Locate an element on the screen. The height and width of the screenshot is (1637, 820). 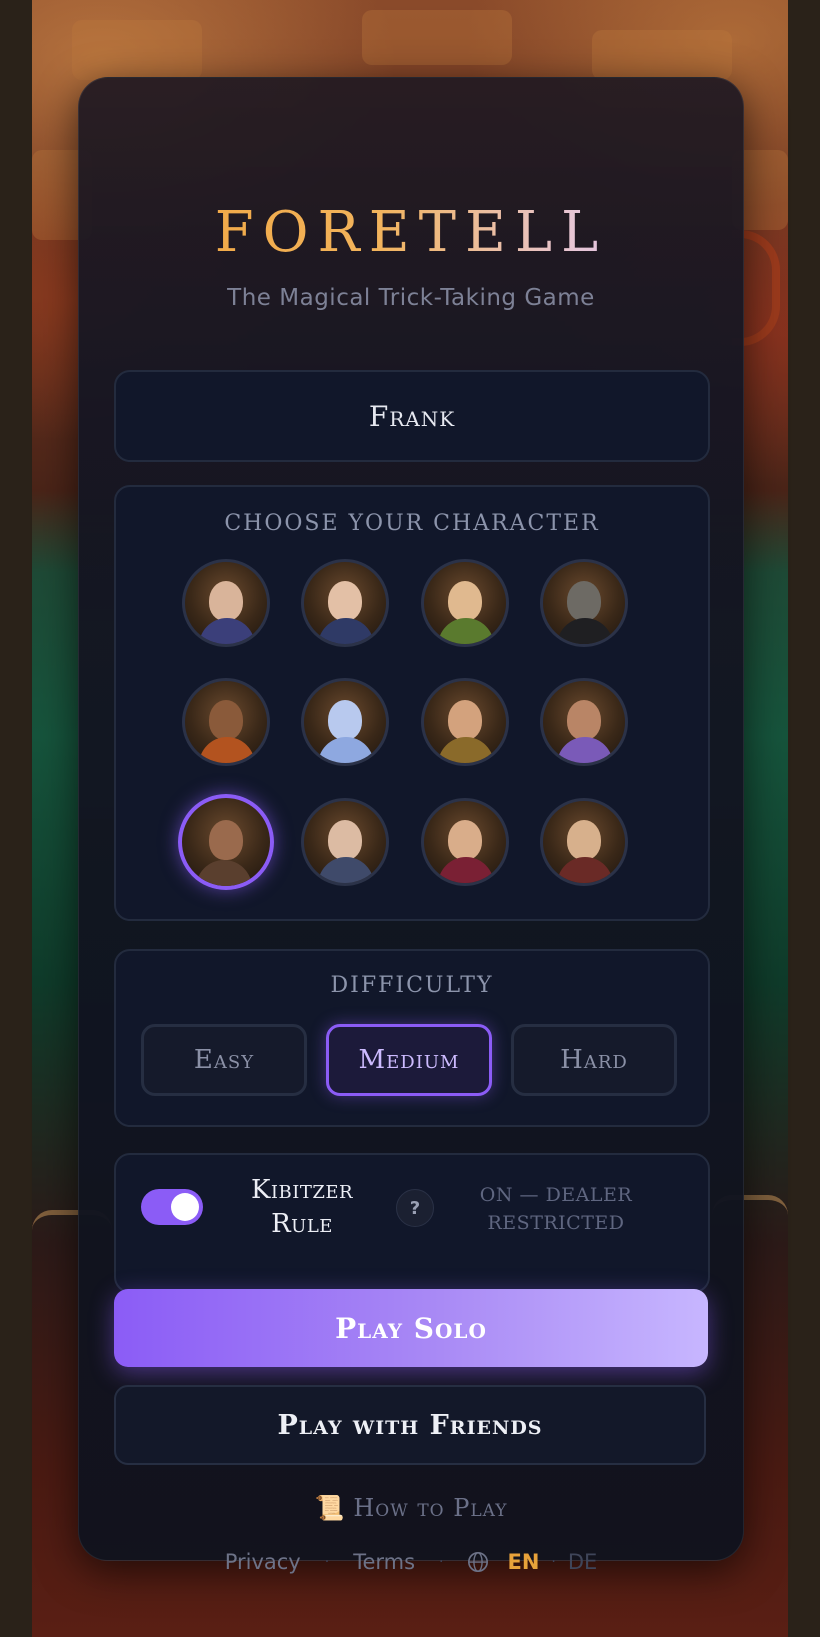
blindfolded-seer-portrait is located at coordinates (584, 722).